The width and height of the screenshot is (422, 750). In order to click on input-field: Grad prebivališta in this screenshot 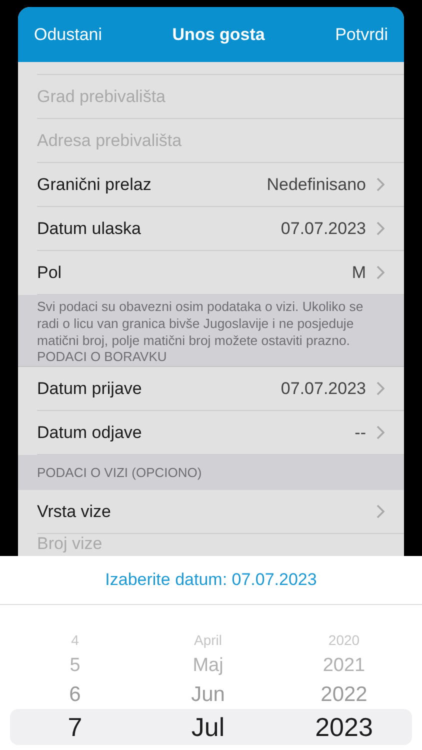, I will do `click(220, 97)`.